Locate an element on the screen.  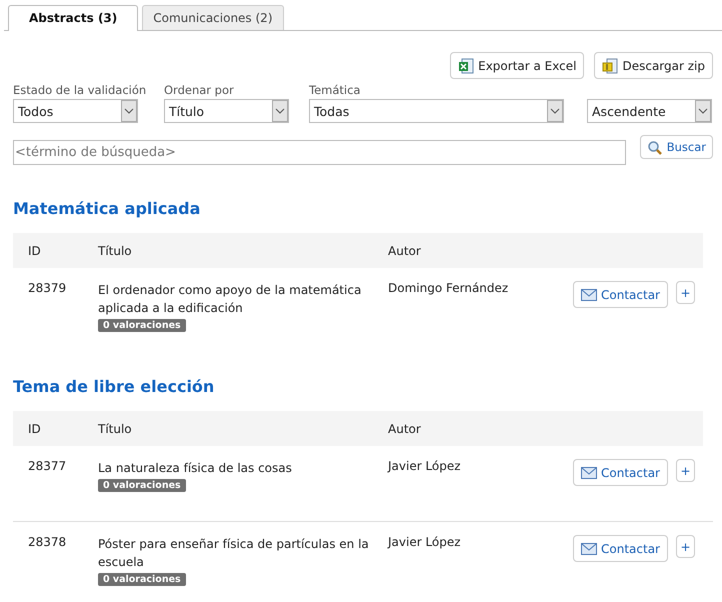
section-heading: Tema de libre elección is located at coordinates (114, 387).